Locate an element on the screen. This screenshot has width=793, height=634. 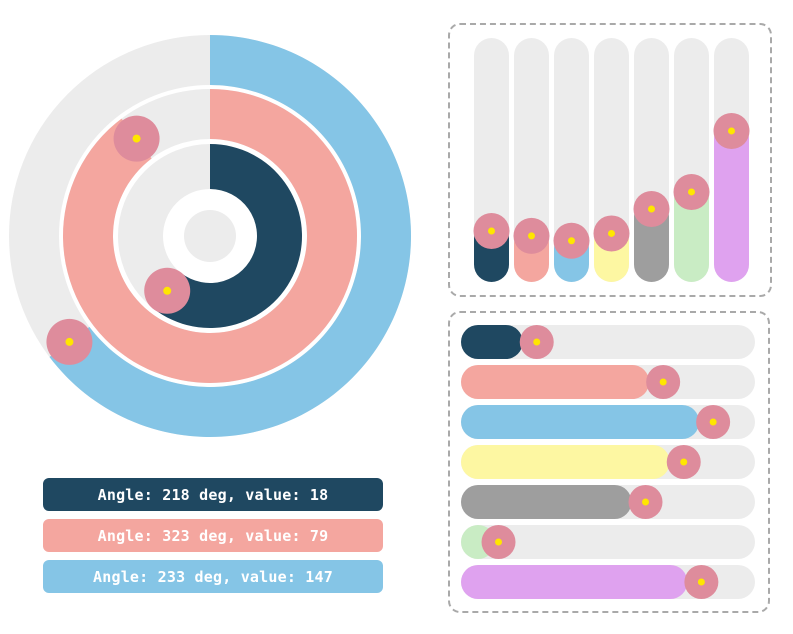
readout-inner: Angle: 218 deg, value: 18 is located at coordinates (213, 494).